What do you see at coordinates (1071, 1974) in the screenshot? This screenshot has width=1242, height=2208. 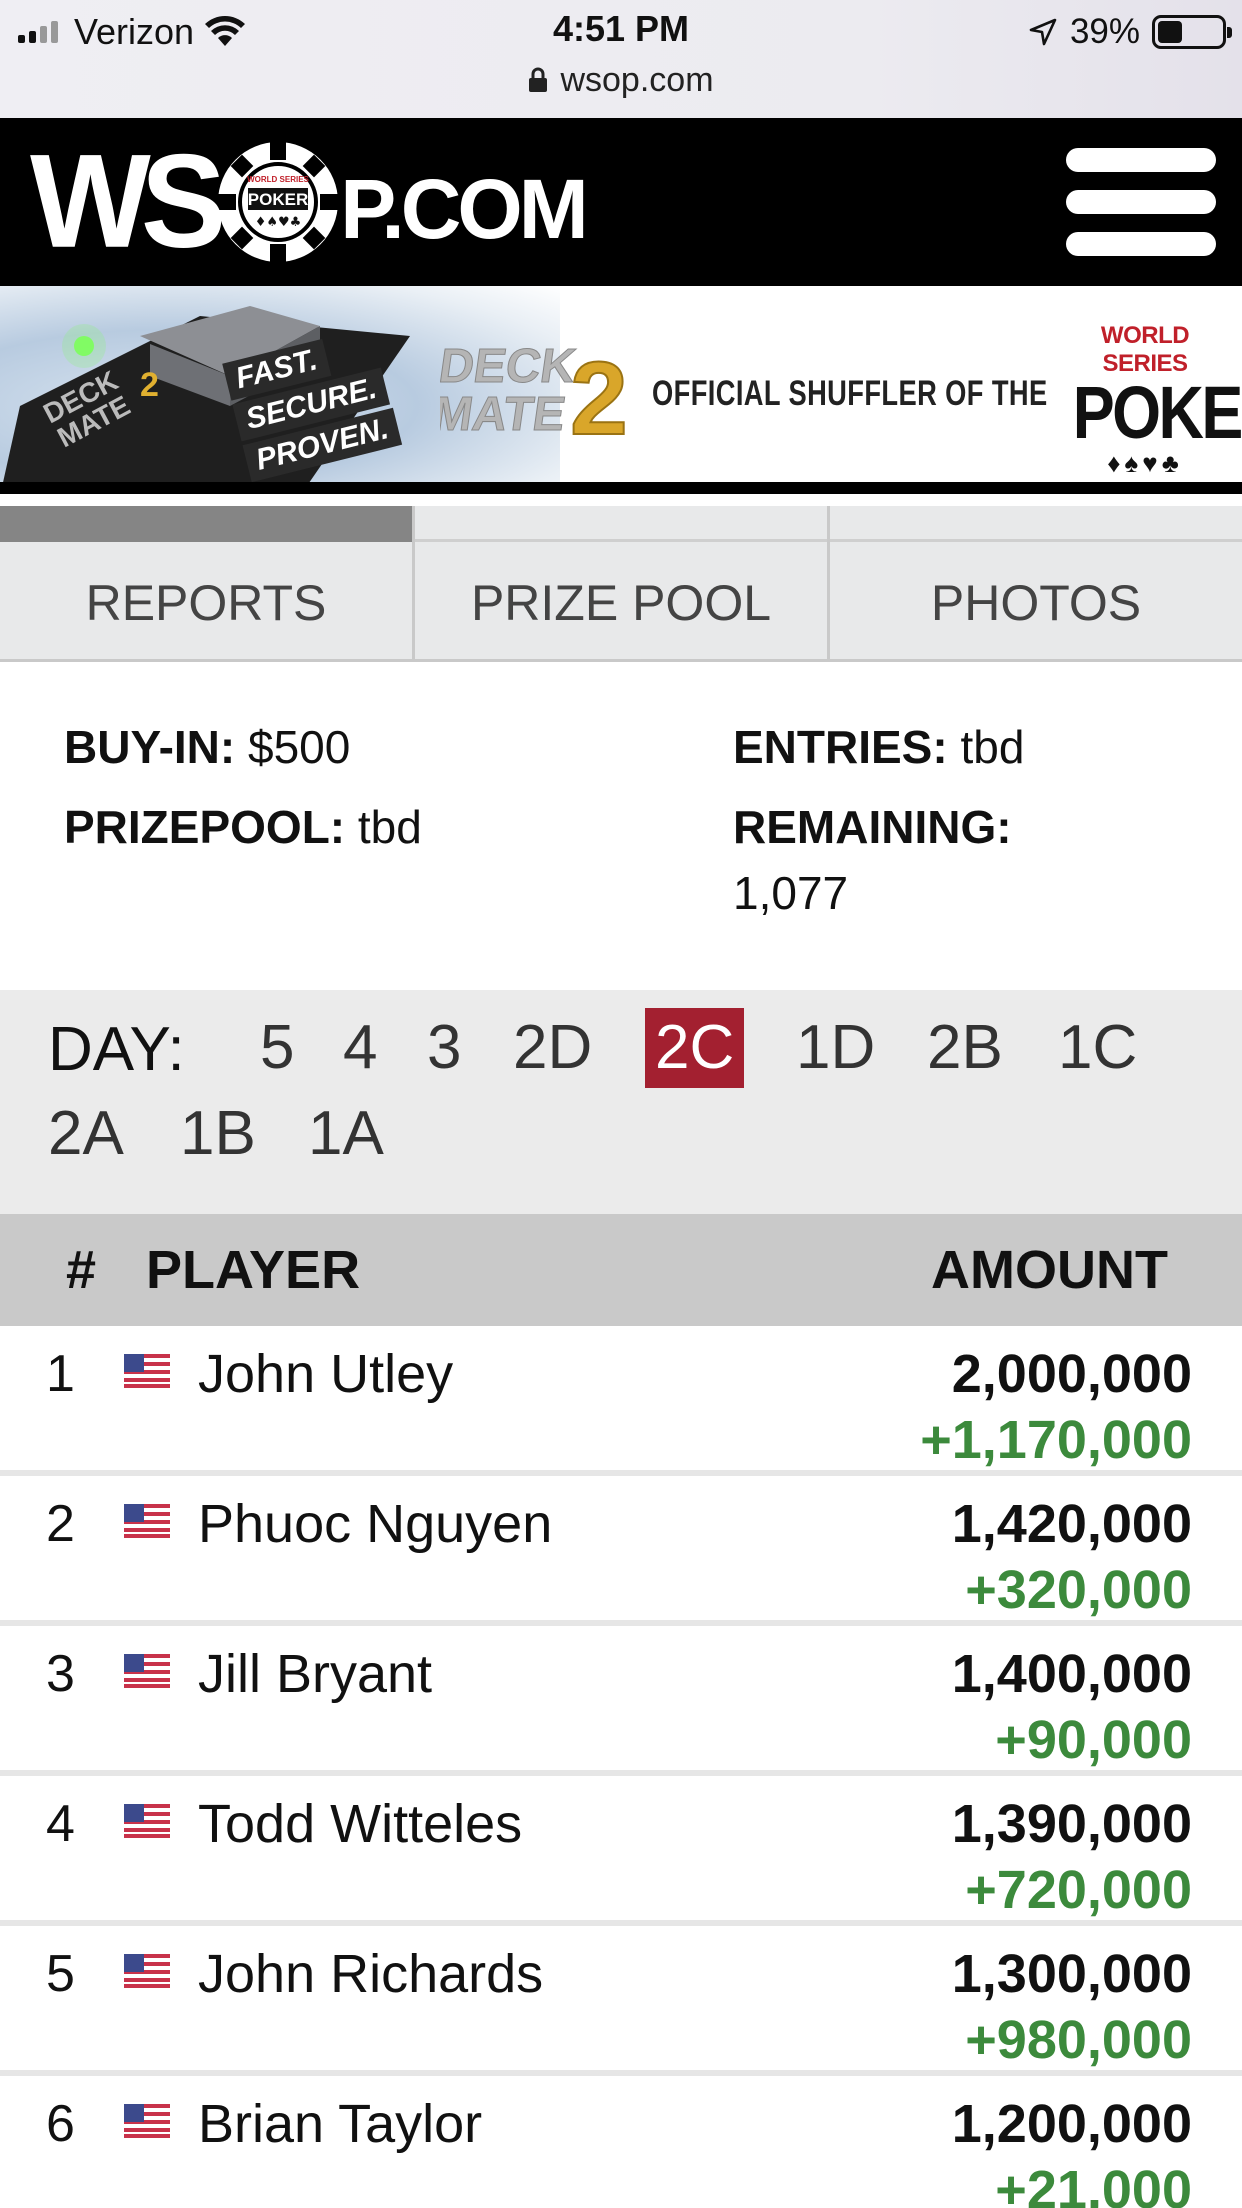 I see `chip-amount: 1,300,000` at bounding box center [1071, 1974].